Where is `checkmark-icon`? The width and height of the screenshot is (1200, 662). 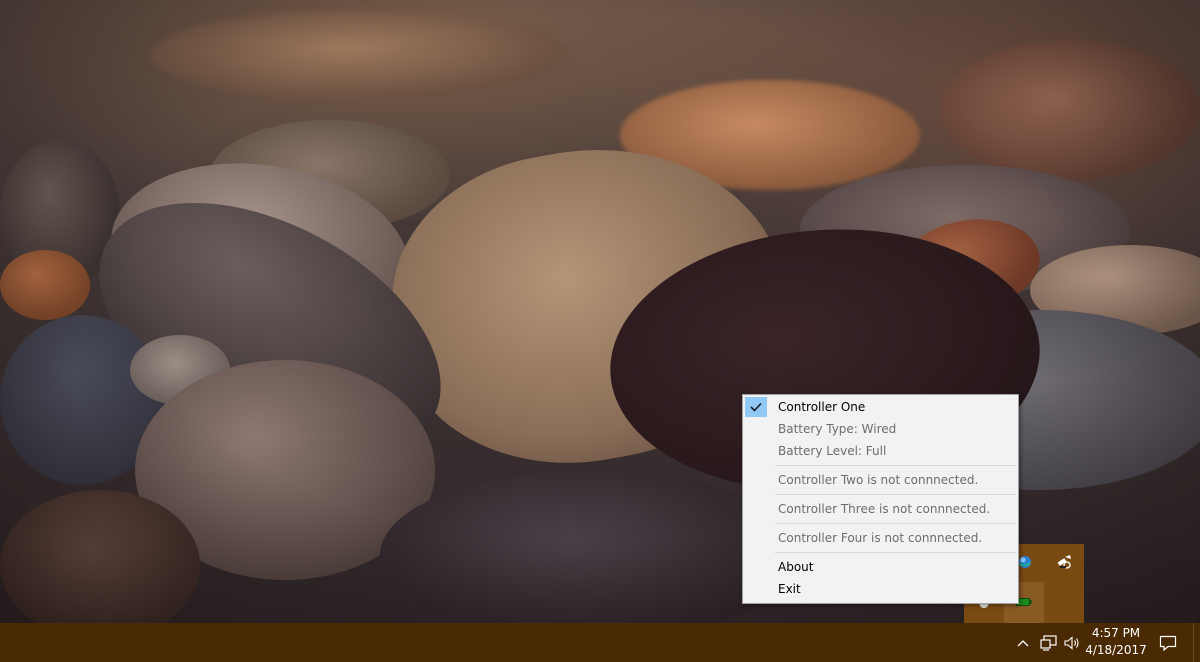 checkmark-icon is located at coordinates (756, 407).